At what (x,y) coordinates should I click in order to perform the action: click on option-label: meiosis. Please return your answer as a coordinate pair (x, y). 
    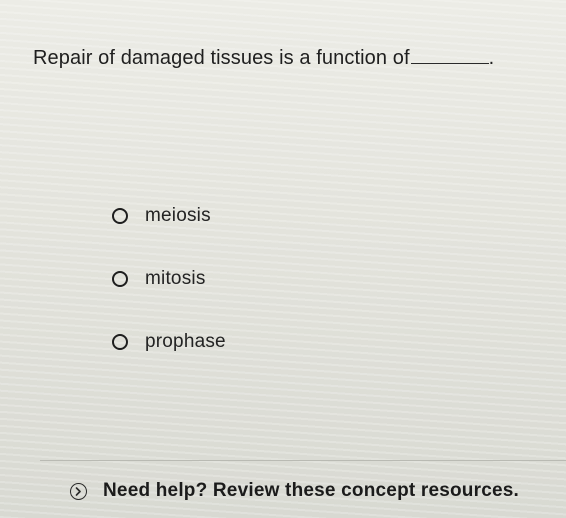
    Looking at the image, I should click on (178, 215).